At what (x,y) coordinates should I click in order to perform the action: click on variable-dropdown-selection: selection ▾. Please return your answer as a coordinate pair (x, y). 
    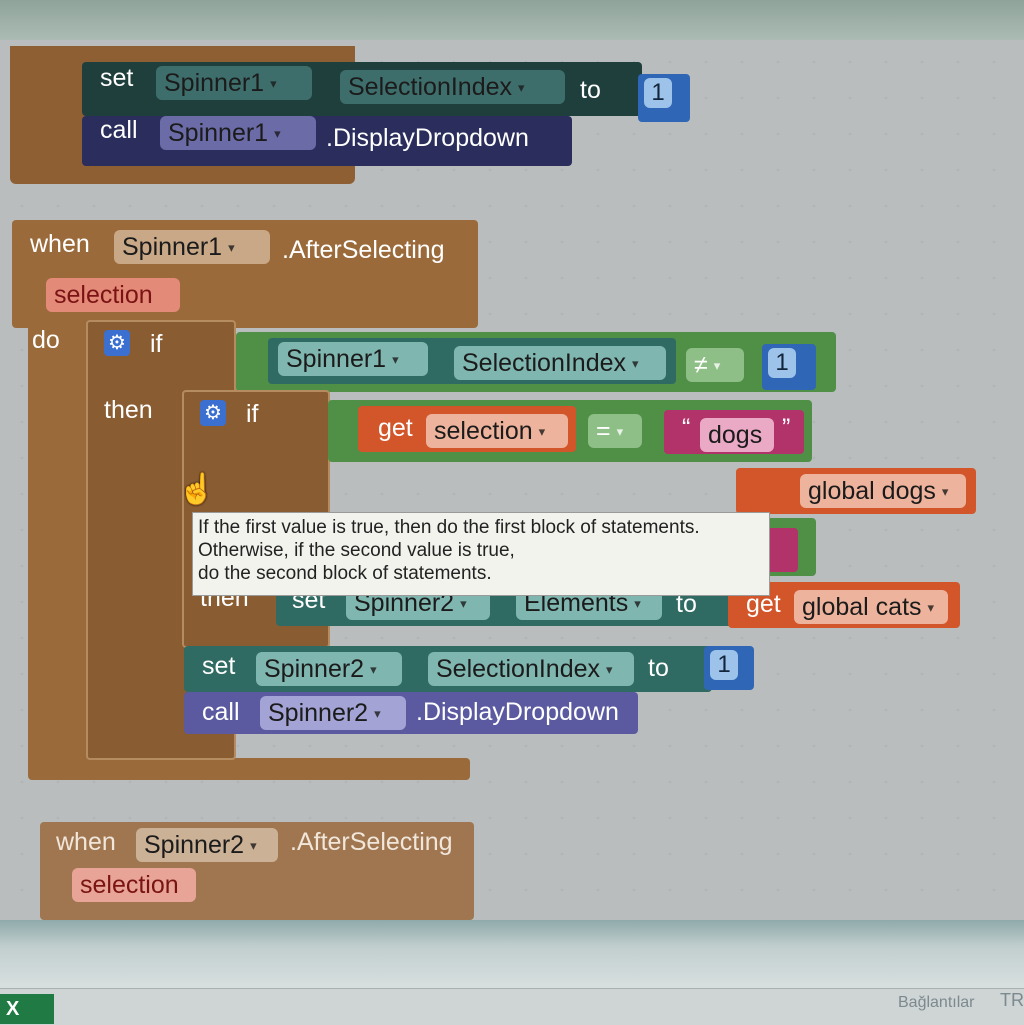
    Looking at the image, I should click on (497, 431).